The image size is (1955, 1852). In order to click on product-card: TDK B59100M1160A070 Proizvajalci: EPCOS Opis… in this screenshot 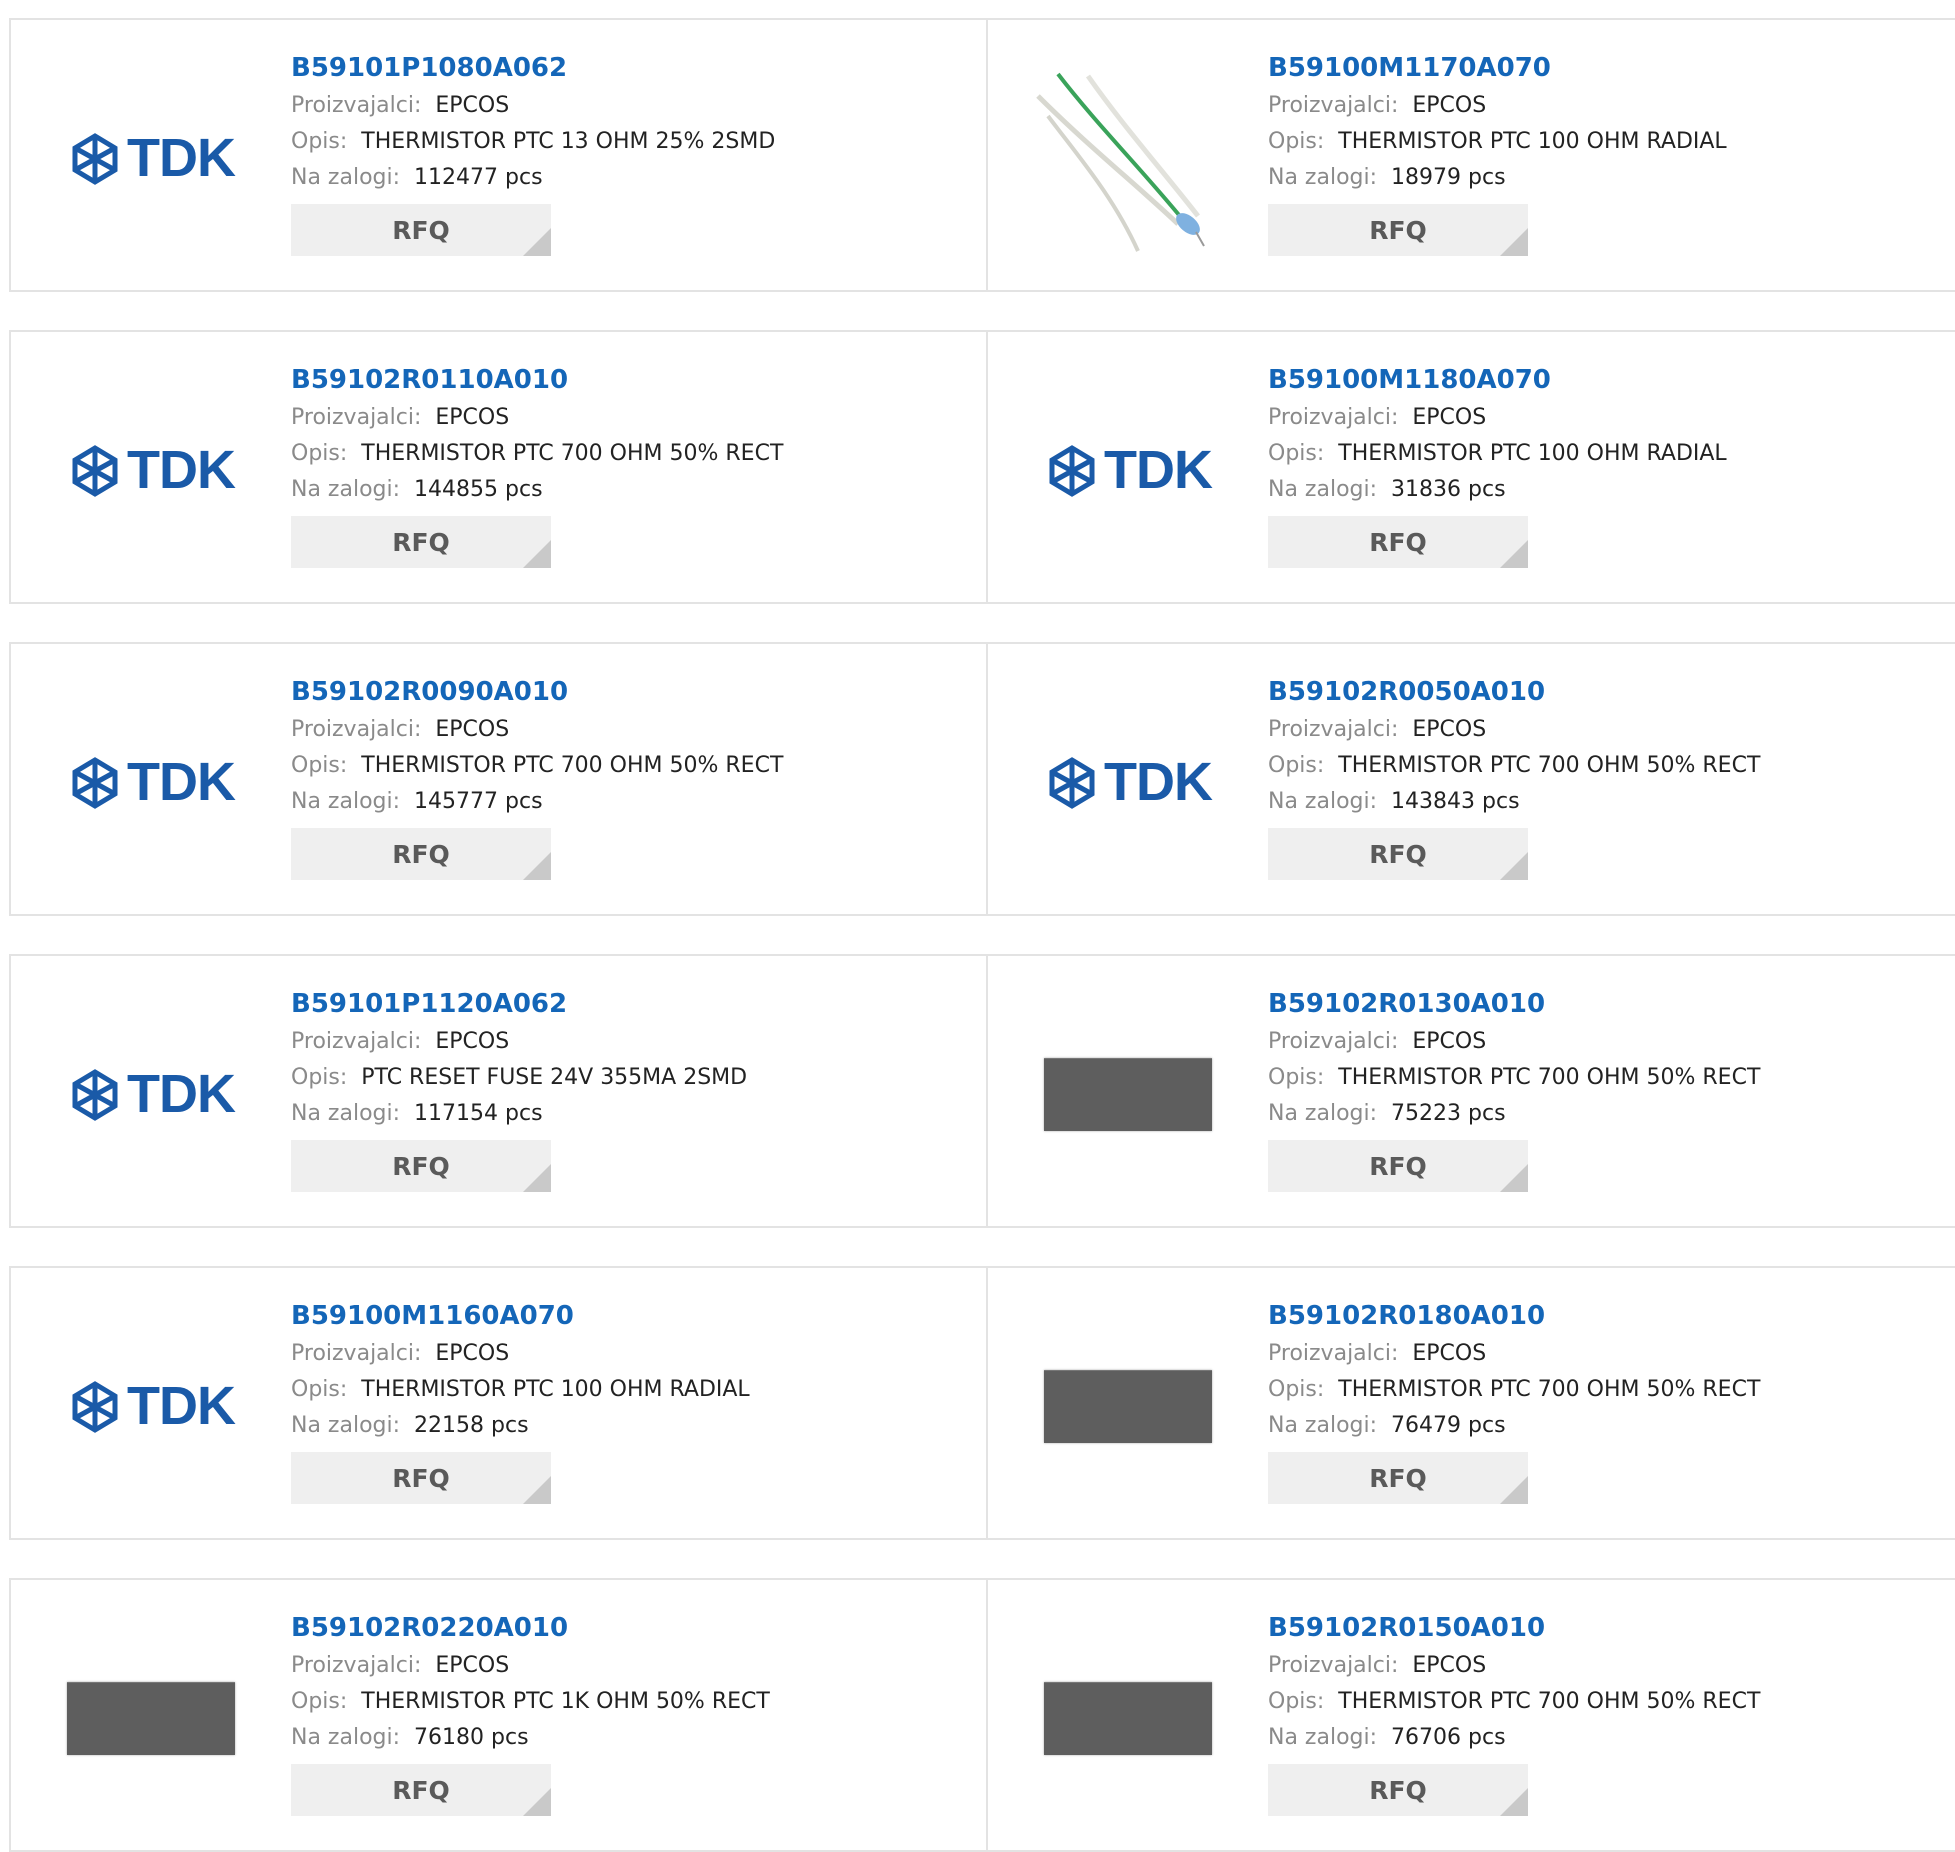, I will do `click(499, 1403)`.